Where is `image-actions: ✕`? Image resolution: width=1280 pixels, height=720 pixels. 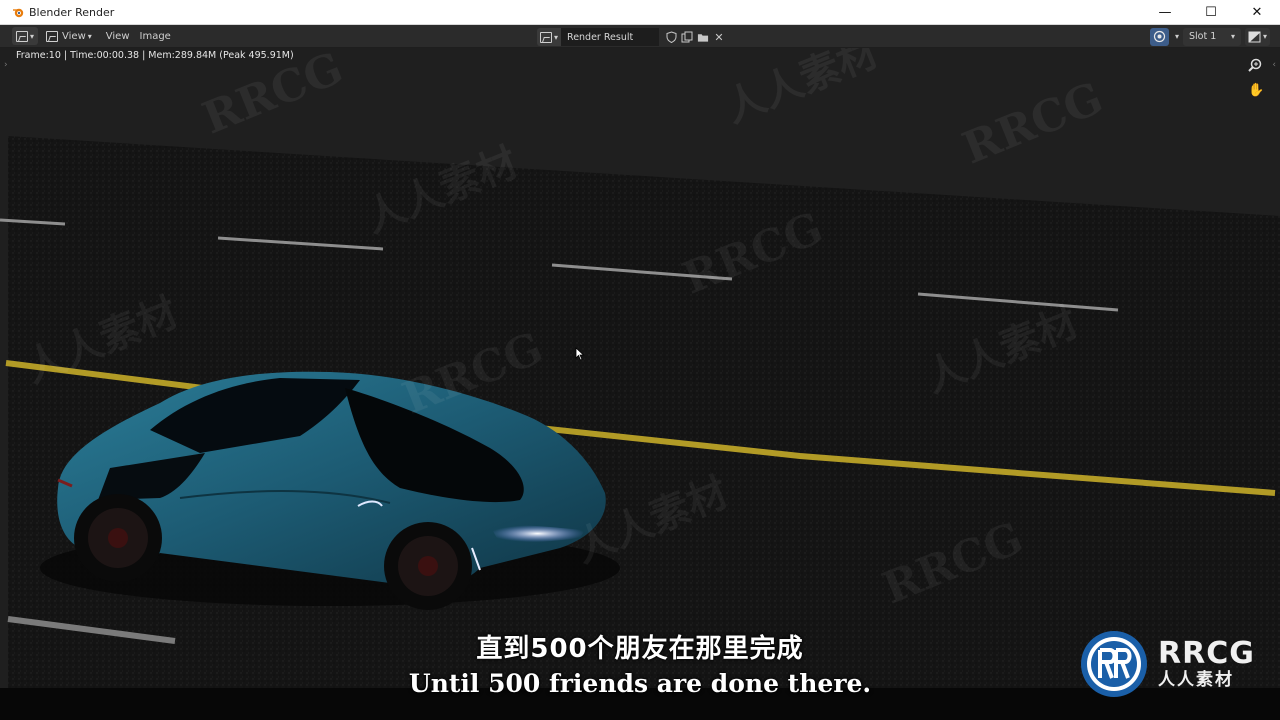 image-actions: ✕ is located at coordinates (695, 37).